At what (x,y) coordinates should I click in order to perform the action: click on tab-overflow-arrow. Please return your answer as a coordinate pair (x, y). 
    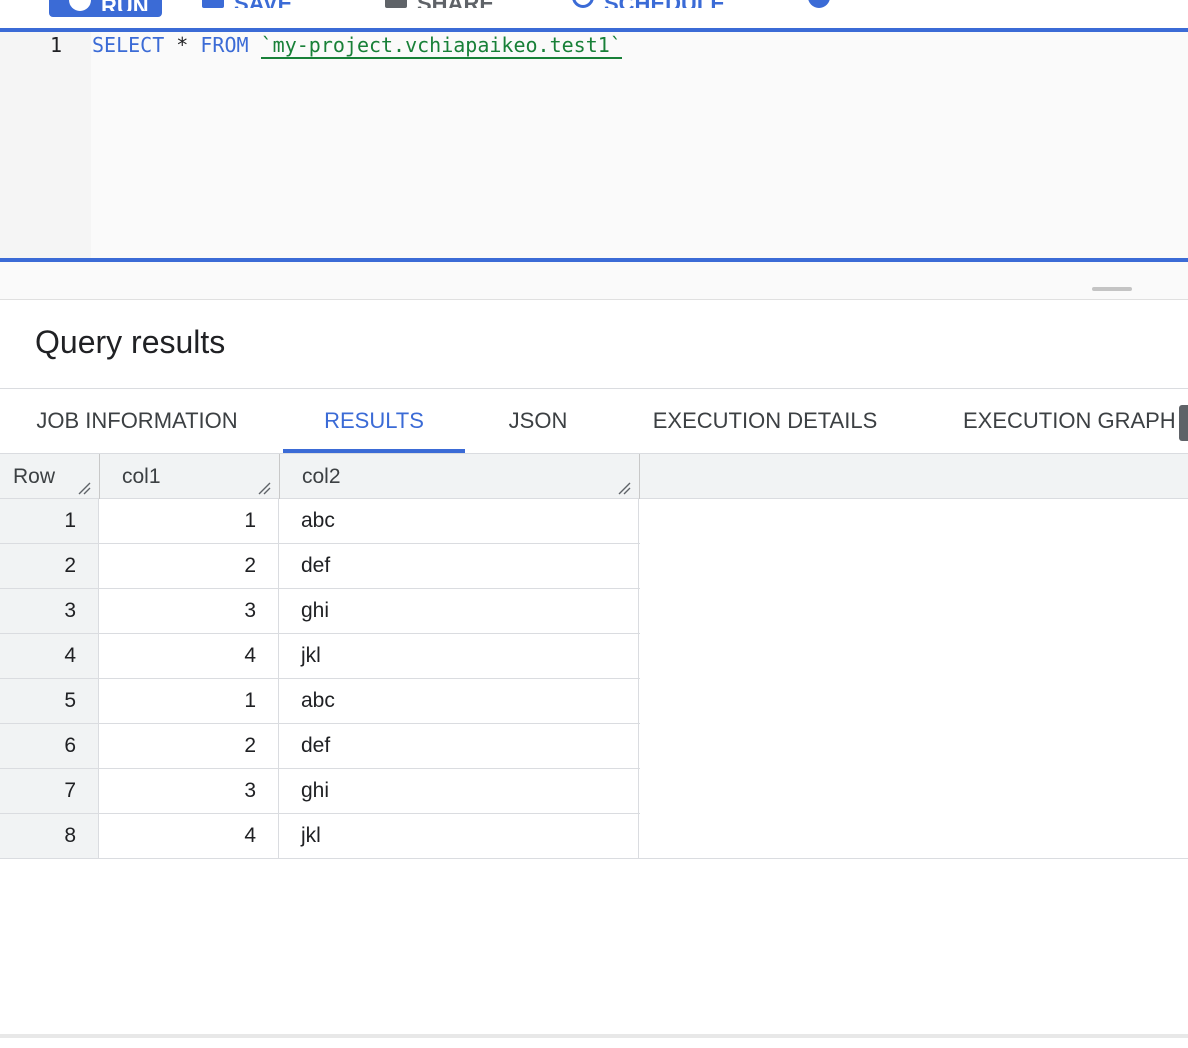
    Looking at the image, I should click on (1183, 423).